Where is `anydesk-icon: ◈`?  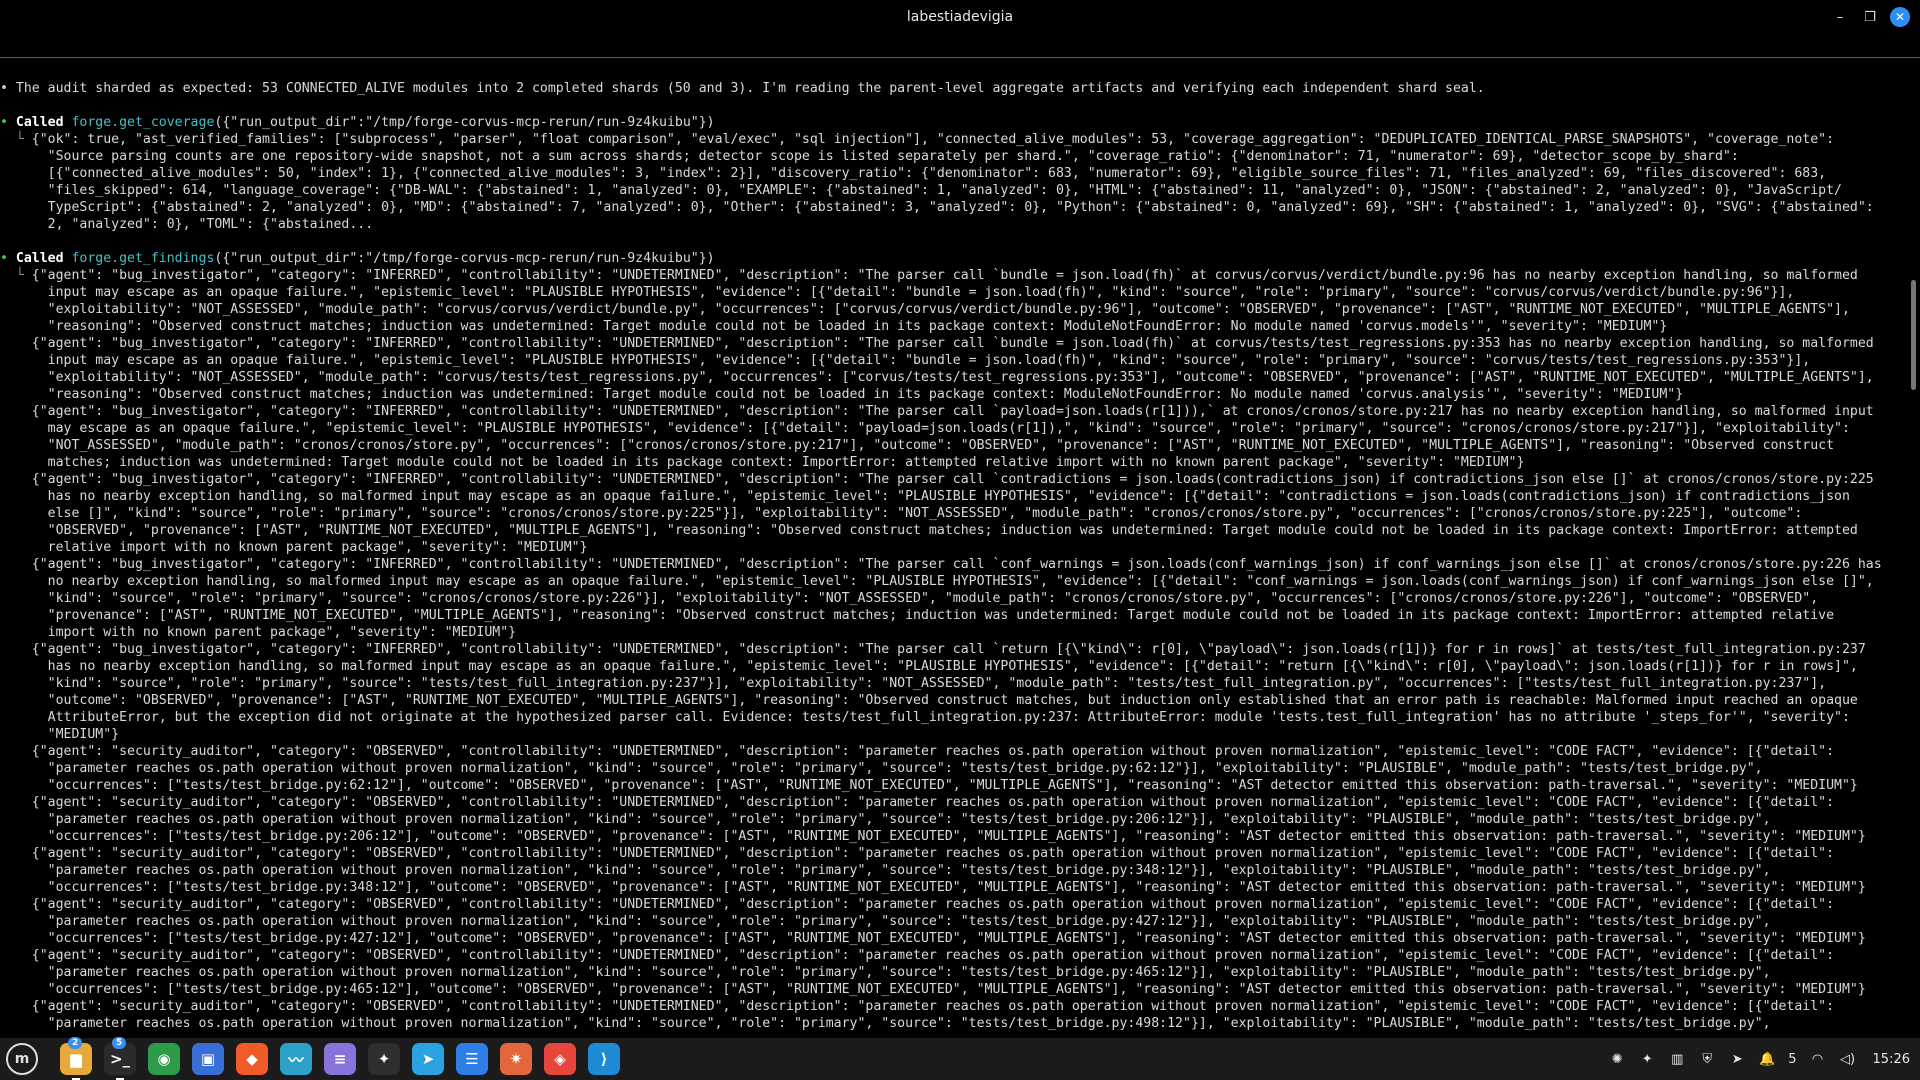
anydesk-icon: ◈ is located at coordinates (560, 1059).